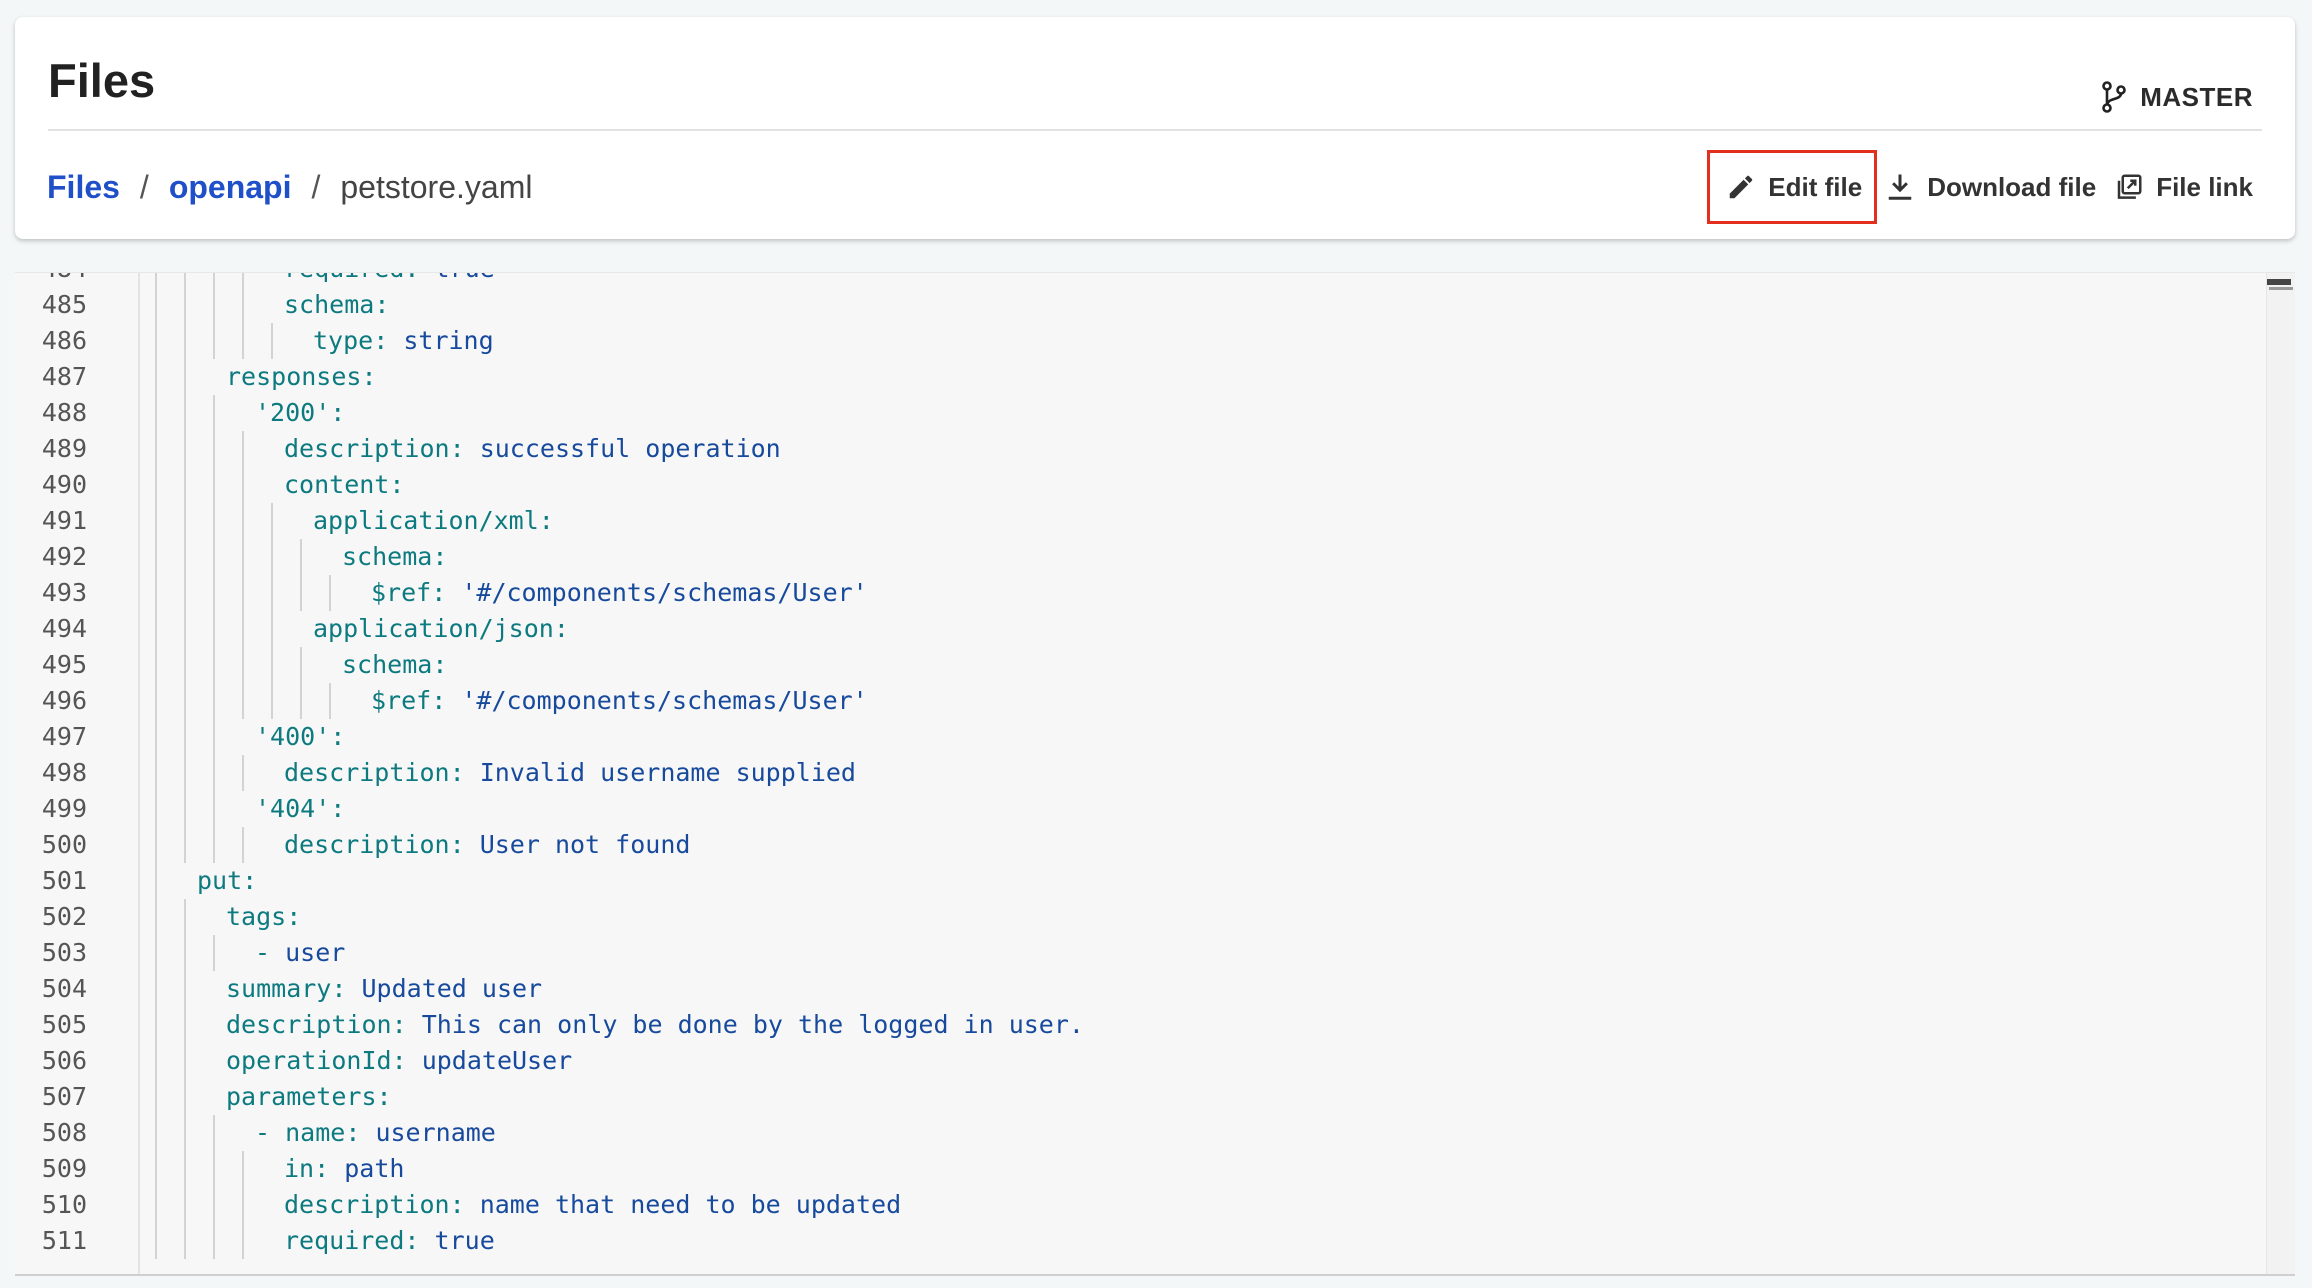 The image size is (2312, 1288). Describe the element at coordinates (64, 808) in the screenshot. I see `line-number: 499` at that location.